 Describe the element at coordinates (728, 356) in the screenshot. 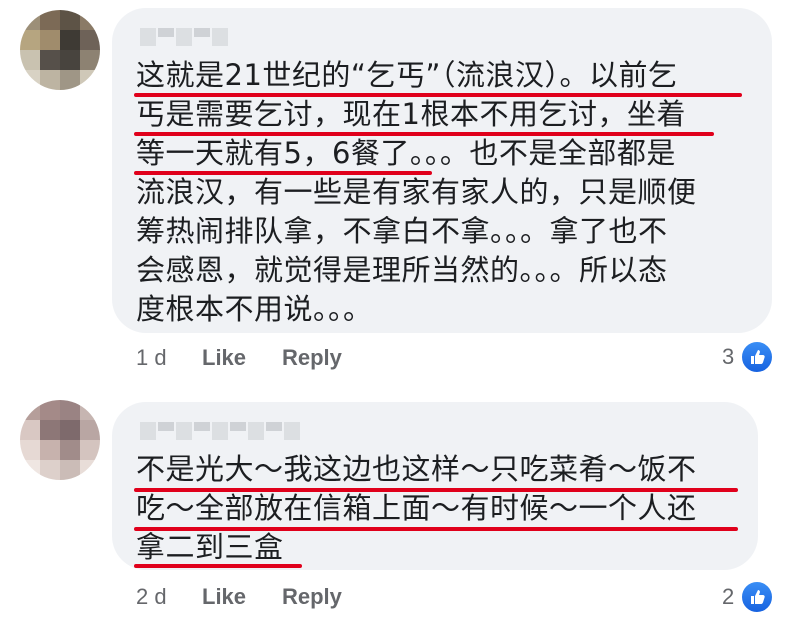

I see `reaction-count: 3` at that location.